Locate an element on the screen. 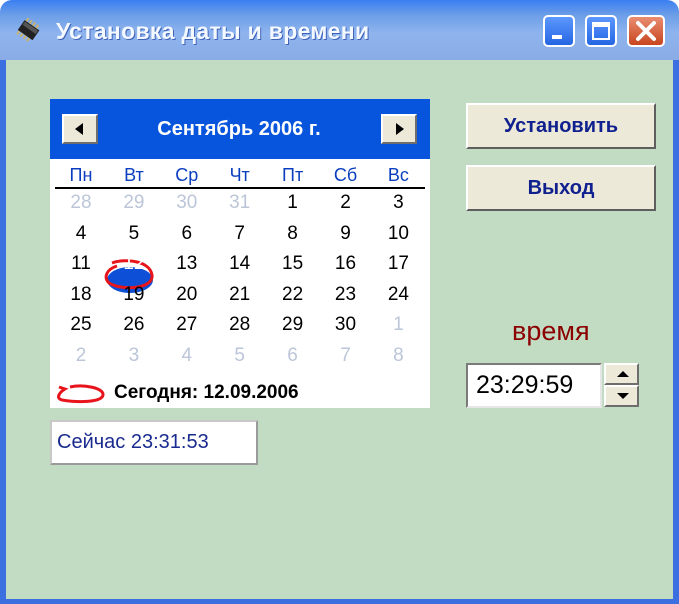 This screenshot has height=604, width=679. day-cell: 27 is located at coordinates (187, 325).